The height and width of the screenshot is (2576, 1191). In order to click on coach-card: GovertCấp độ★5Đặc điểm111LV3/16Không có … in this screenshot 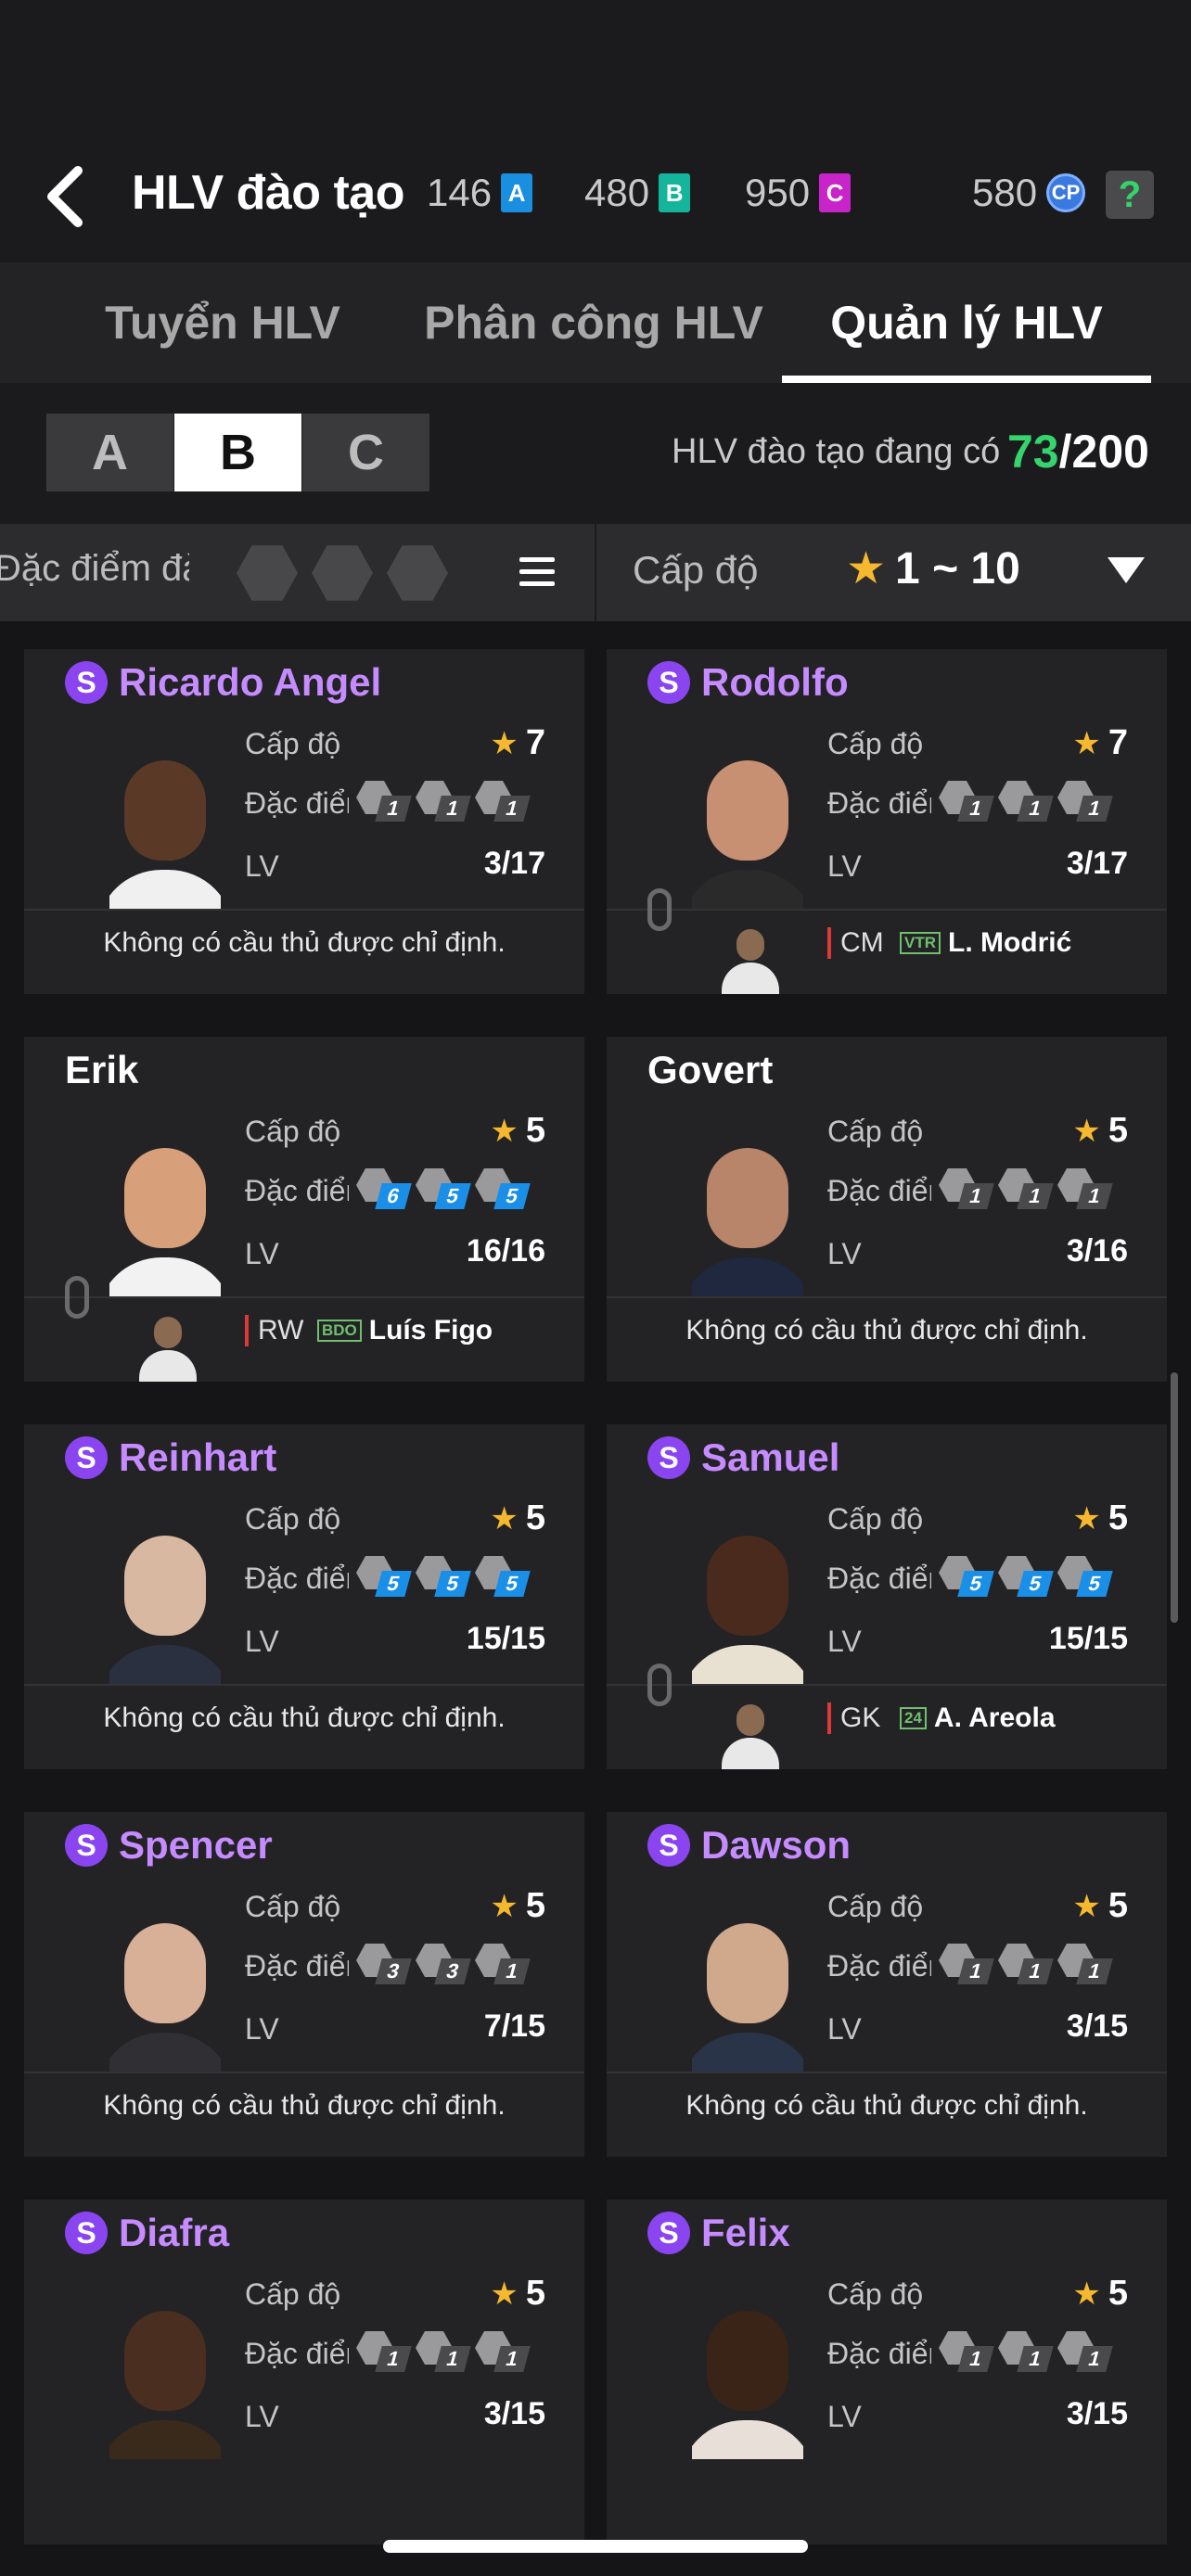, I will do `click(887, 1210)`.